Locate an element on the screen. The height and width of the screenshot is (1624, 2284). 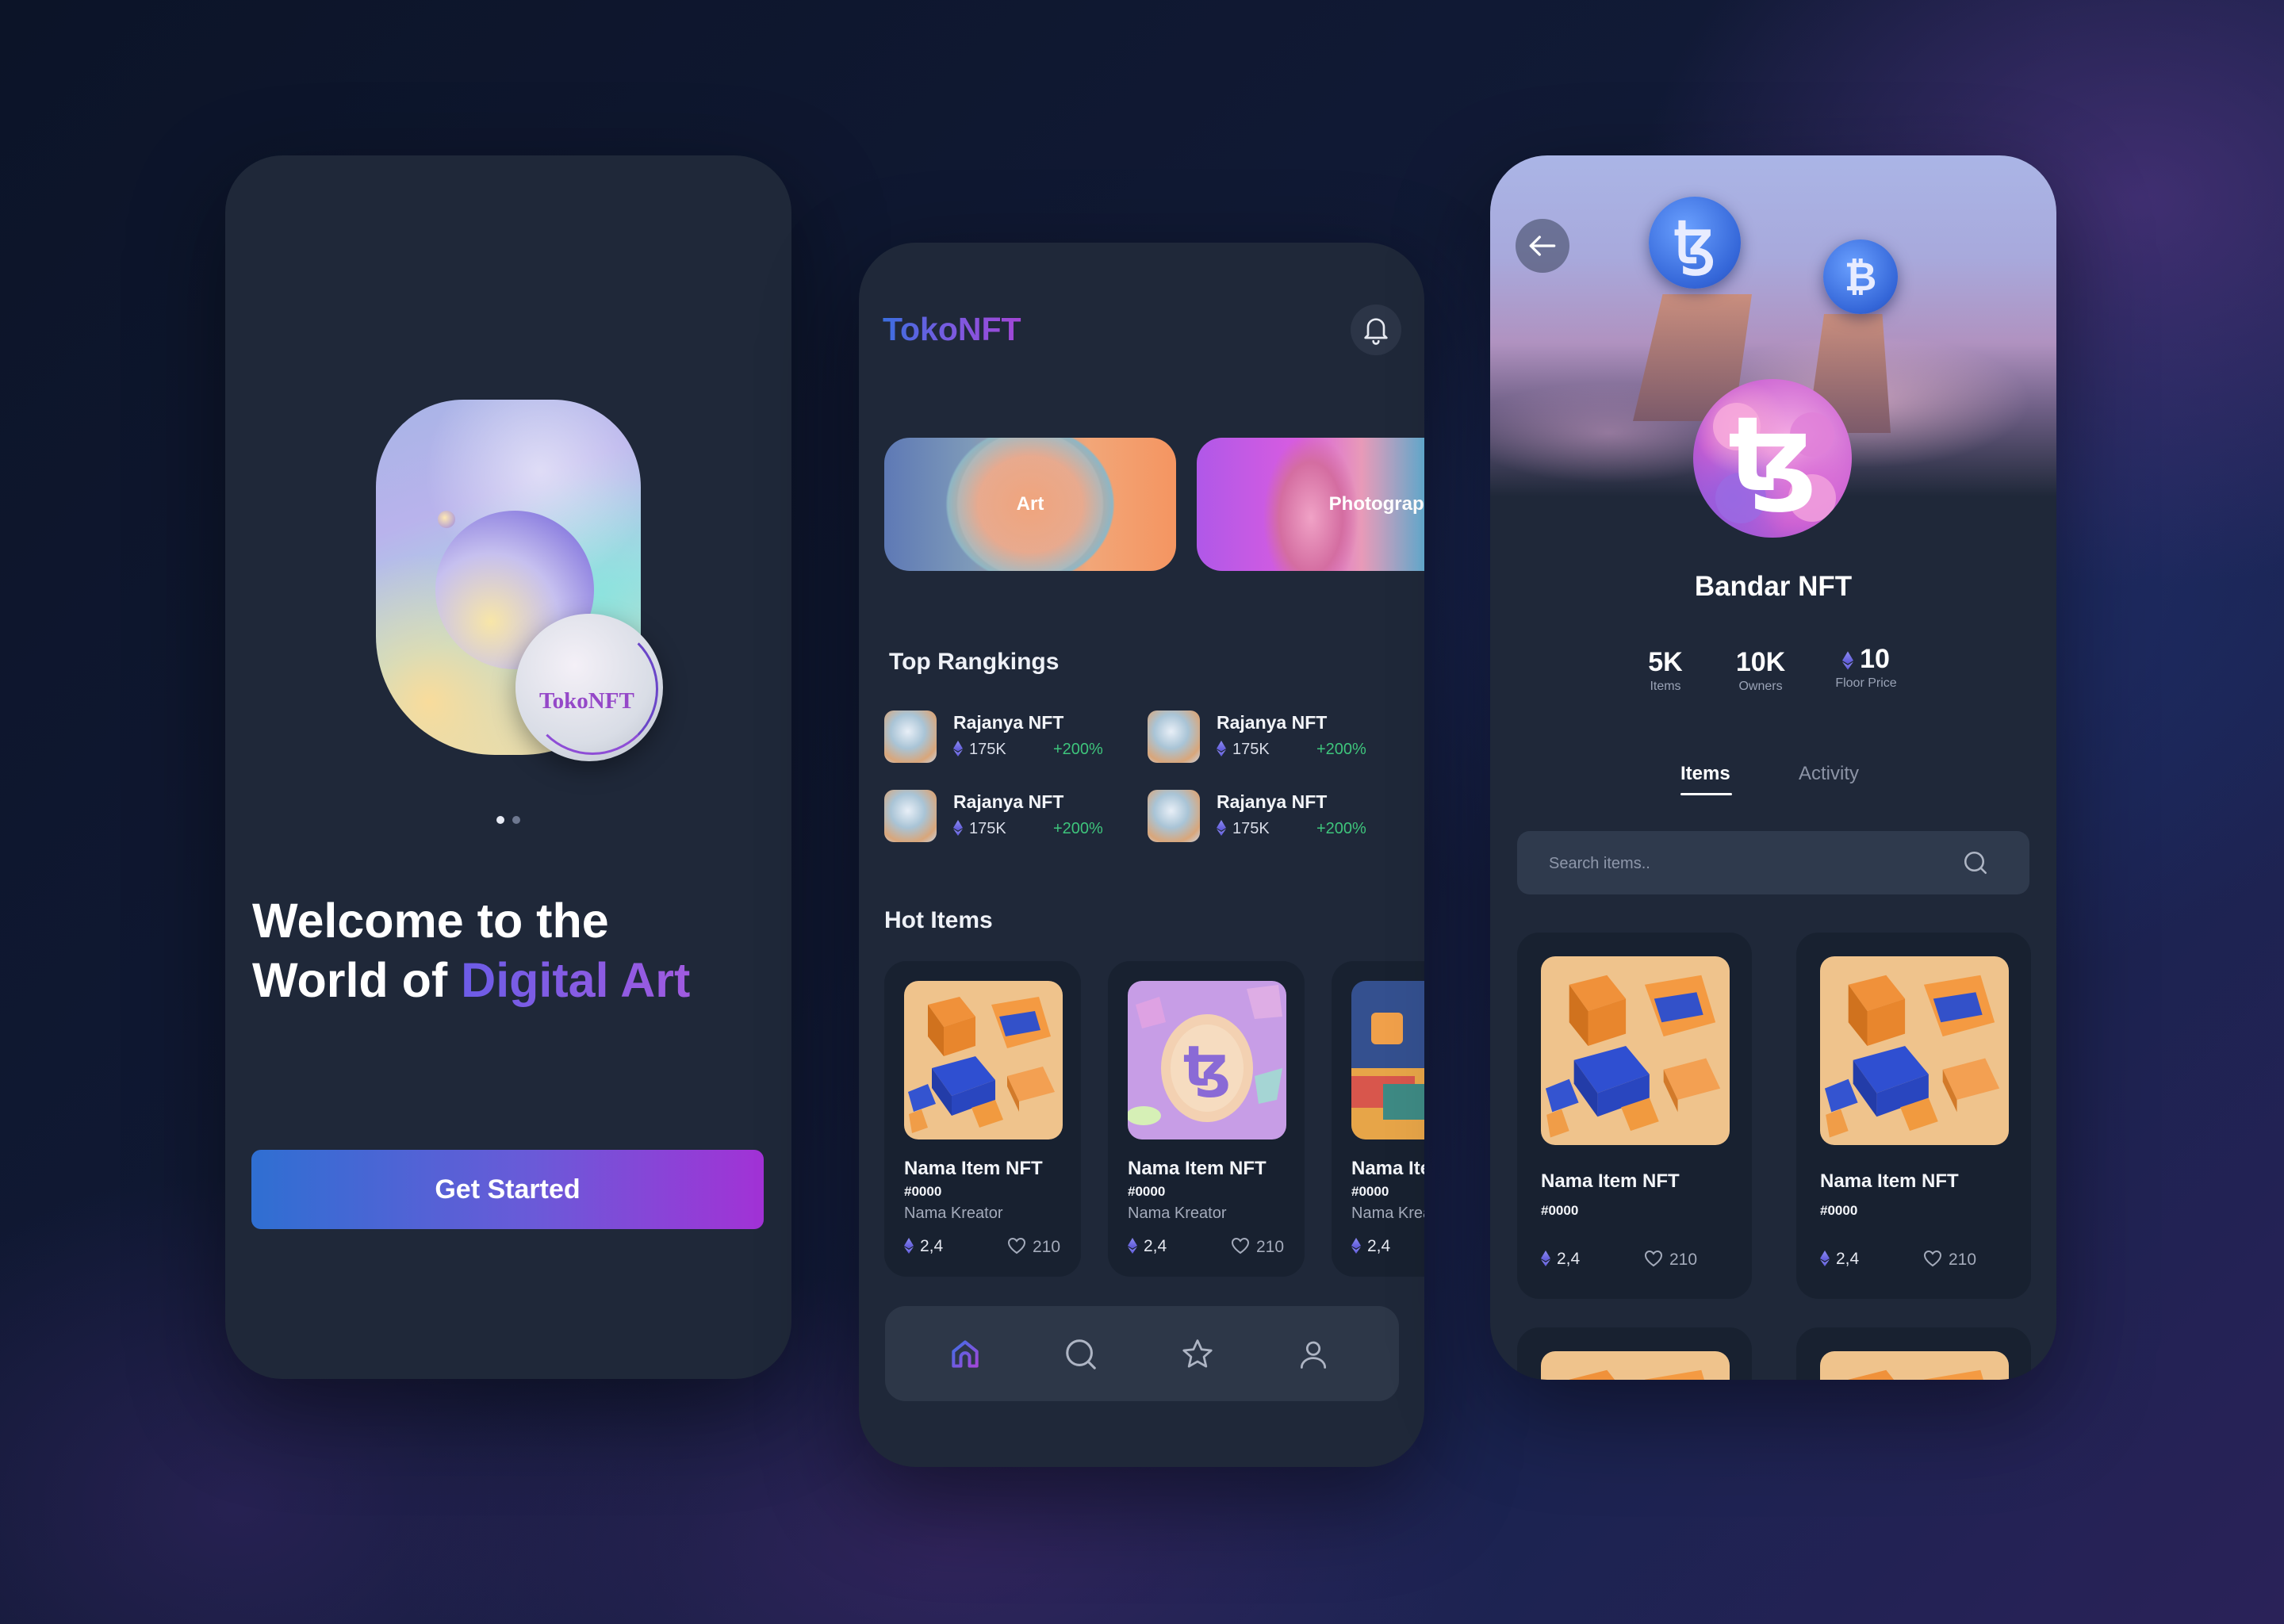
nav-favorites is located at coordinates (1197, 1354).